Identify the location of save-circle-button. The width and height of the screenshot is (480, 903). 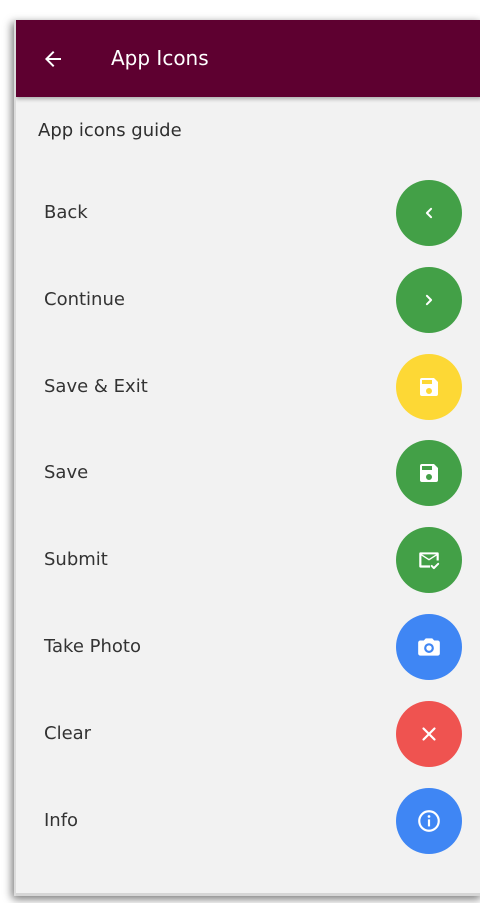
(429, 473).